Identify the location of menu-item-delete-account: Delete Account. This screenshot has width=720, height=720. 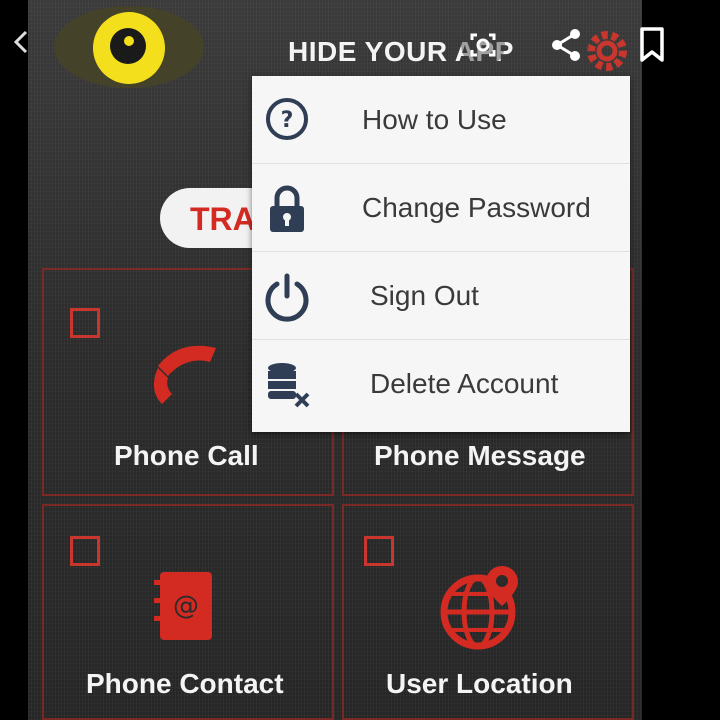
(441, 384).